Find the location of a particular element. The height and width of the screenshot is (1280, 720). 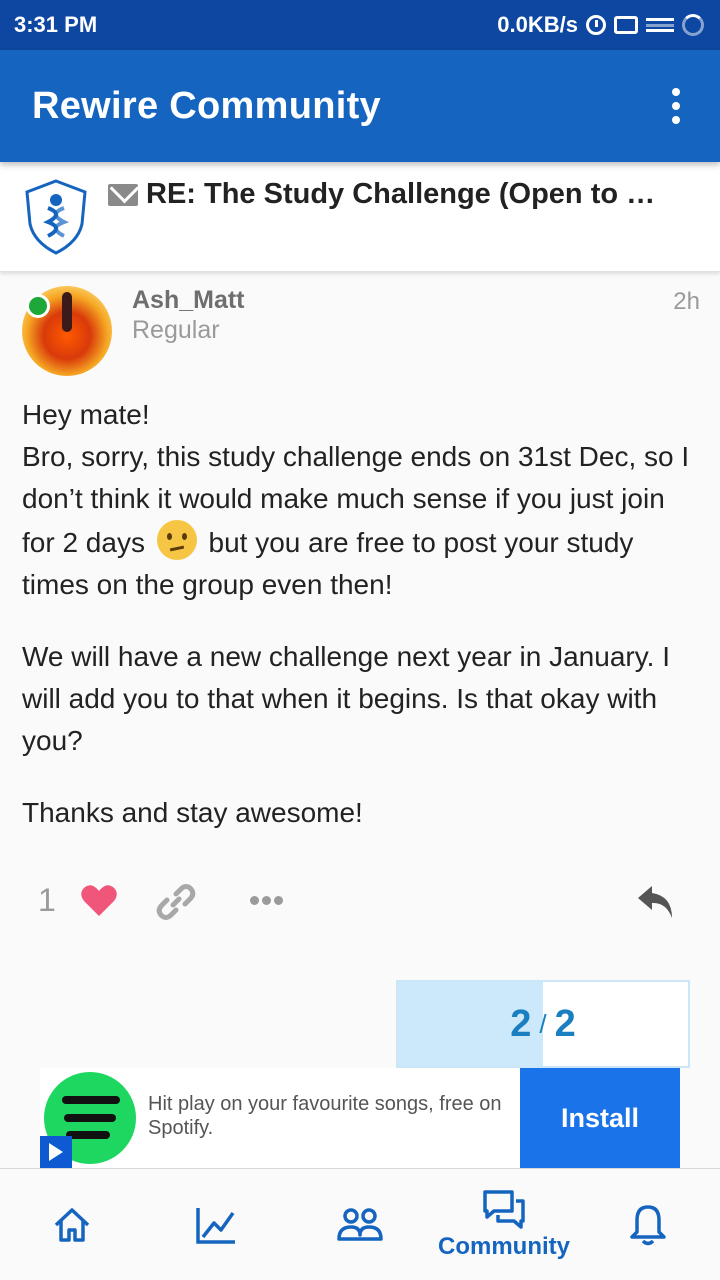

nav-item-community: Community is located at coordinates (504, 1224).